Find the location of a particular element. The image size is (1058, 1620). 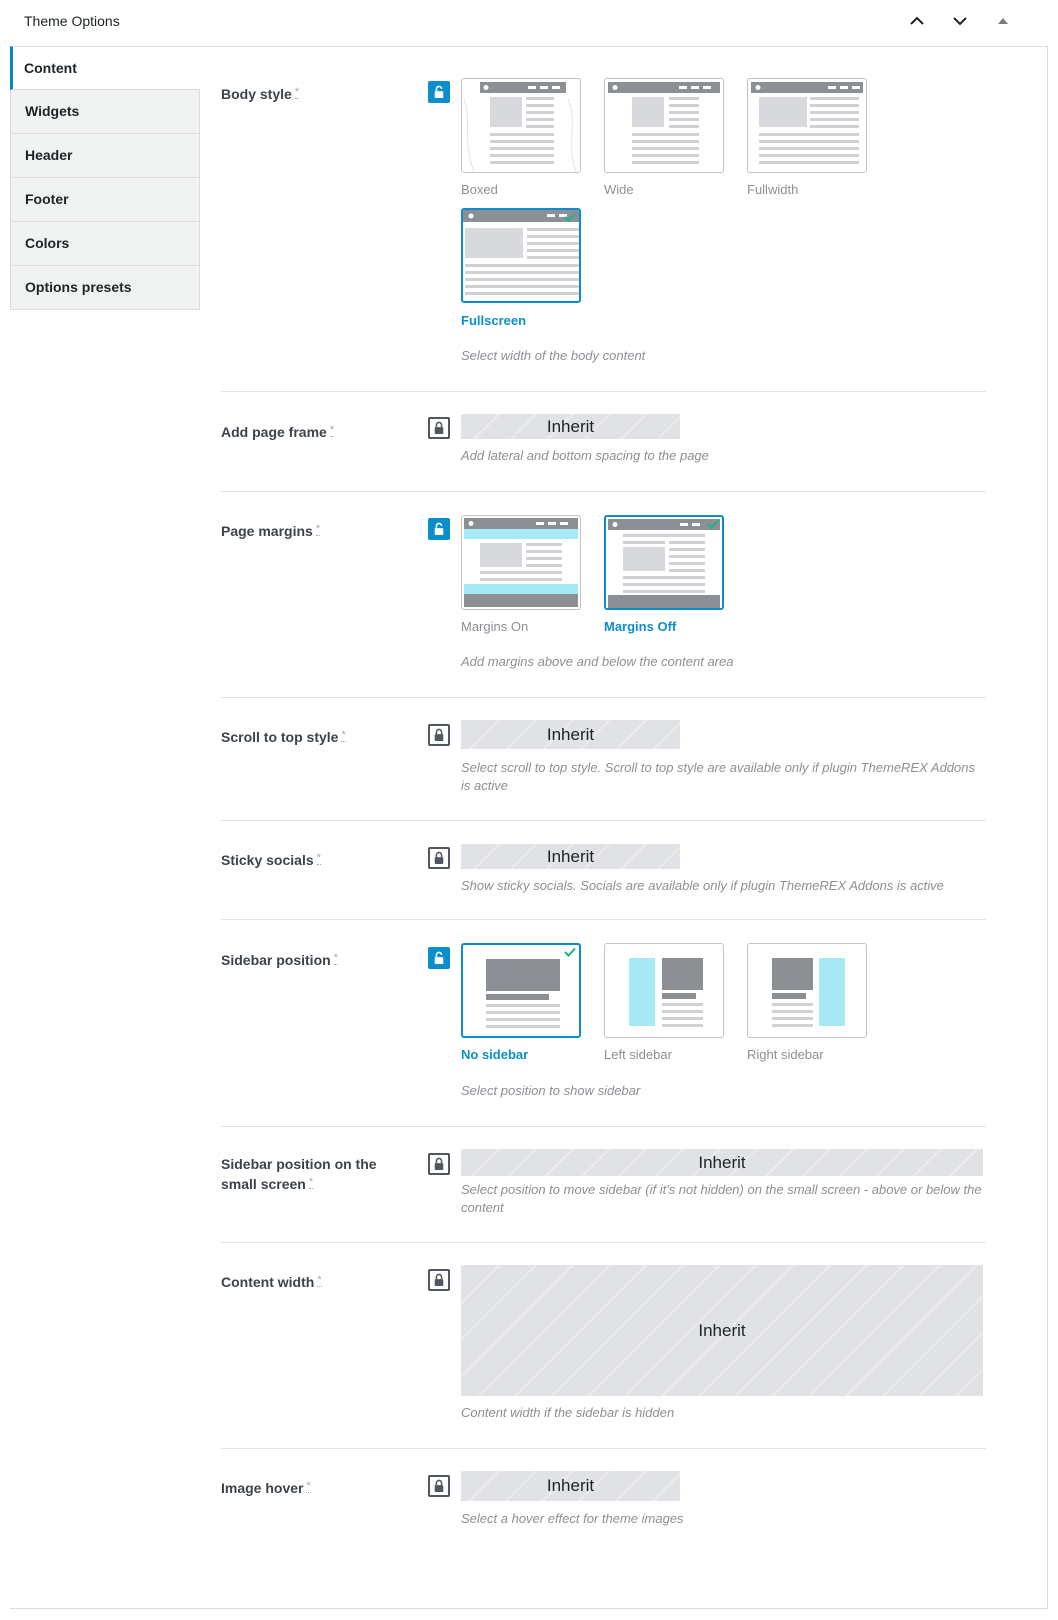

no-sidebar-option is located at coordinates (521, 990).